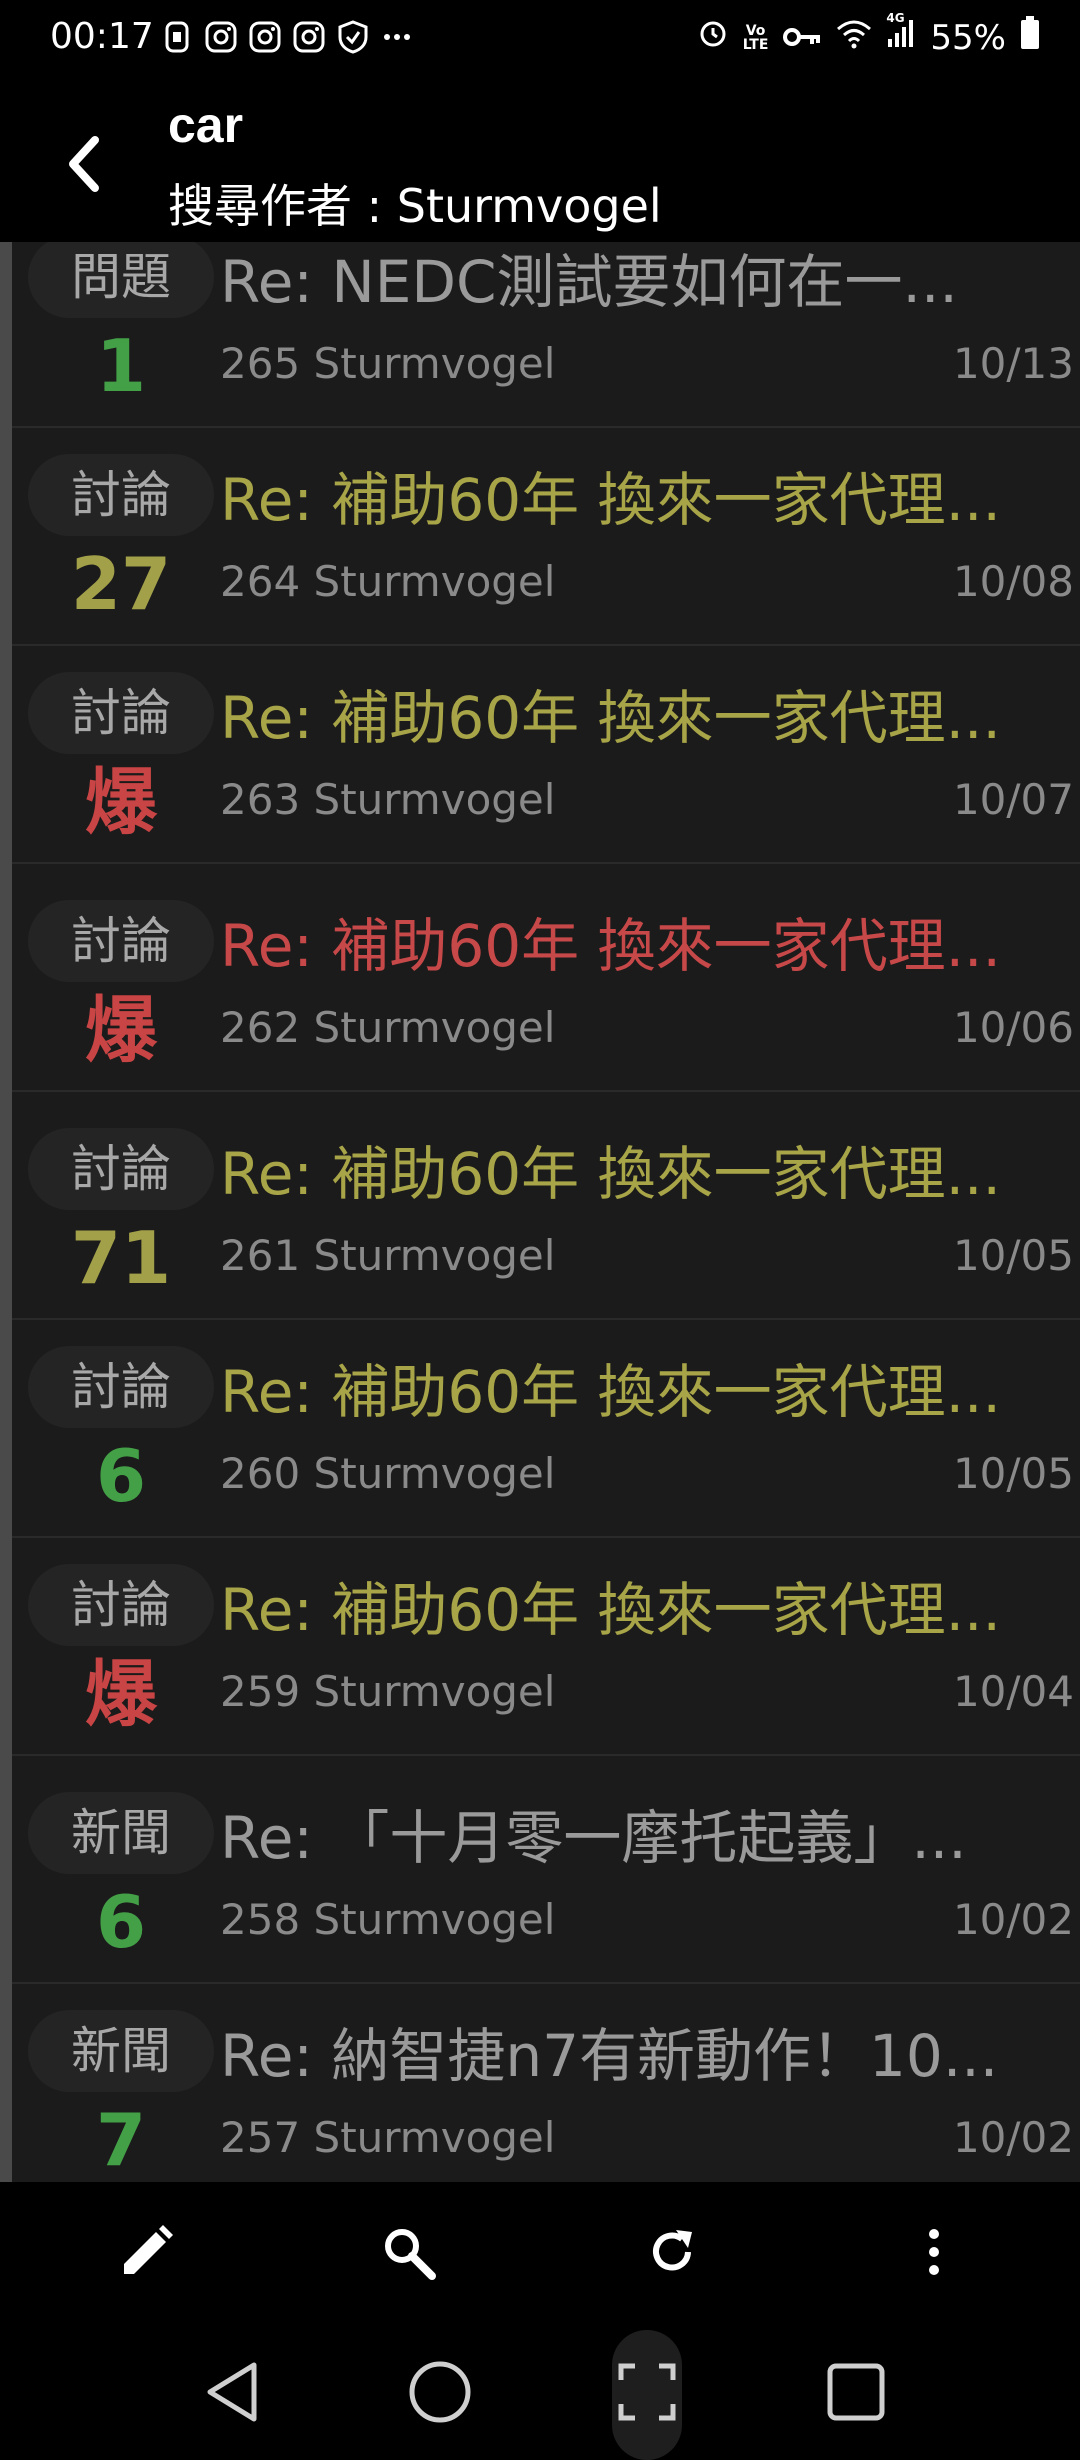  Describe the element at coordinates (260, 1473) in the screenshot. I see `post-number: 260` at that location.